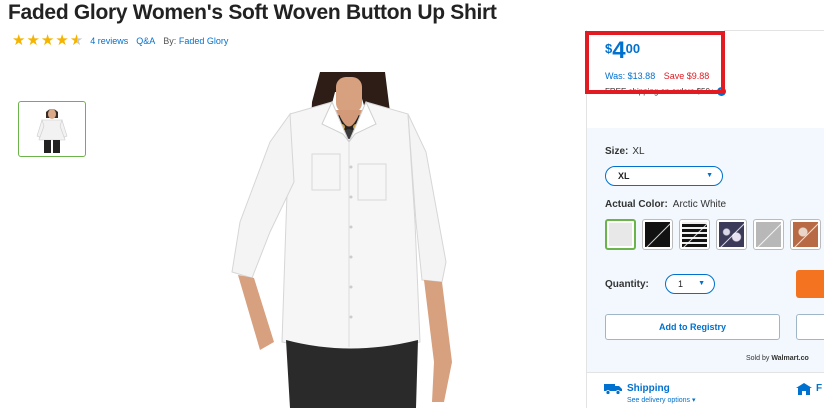 This screenshot has width=824, height=408. Describe the element at coordinates (774, 30) in the screenshot. I see `top-divider` at that location.